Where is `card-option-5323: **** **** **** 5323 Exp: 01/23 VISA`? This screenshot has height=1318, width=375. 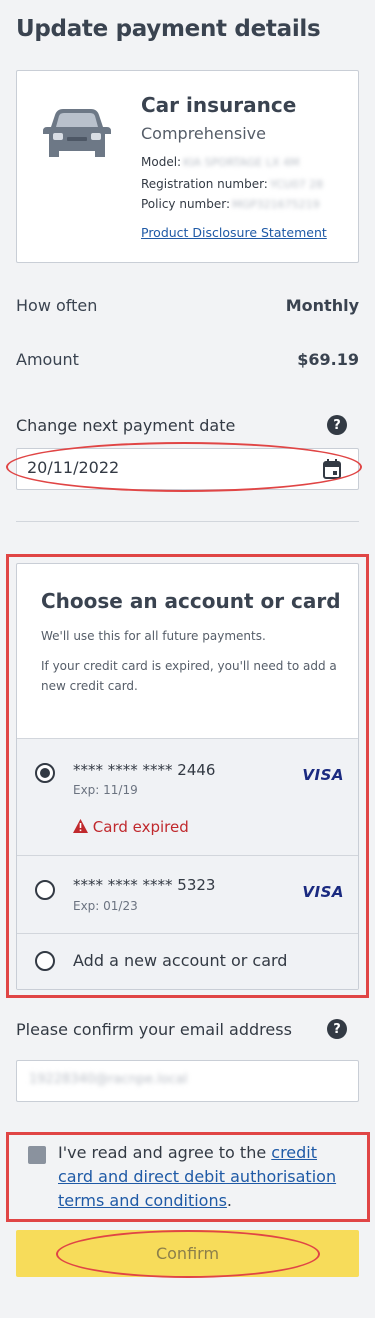
card-option-5323: **** **** **** 5323 Exp: 01/23 VISA is located at coordinates (187, 894).